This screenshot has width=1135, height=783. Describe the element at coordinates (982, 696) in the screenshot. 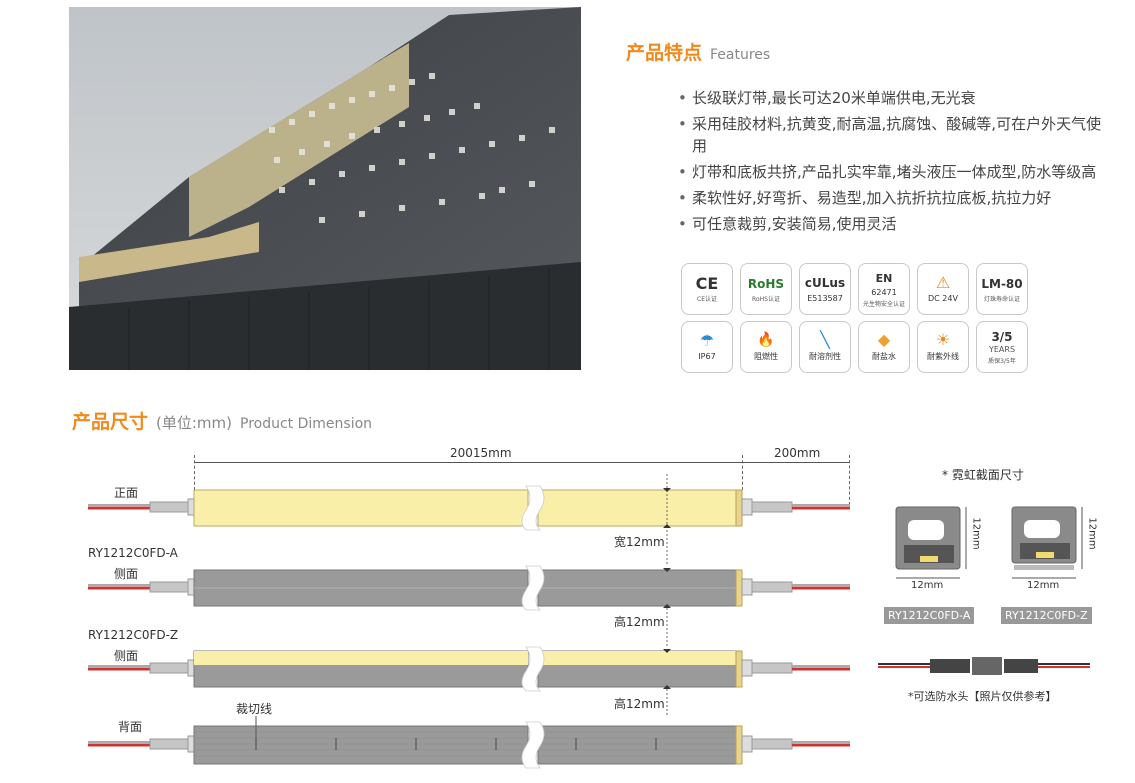

I see `waterproof-note: *可选防水头【照片仅供参考】` at that location.